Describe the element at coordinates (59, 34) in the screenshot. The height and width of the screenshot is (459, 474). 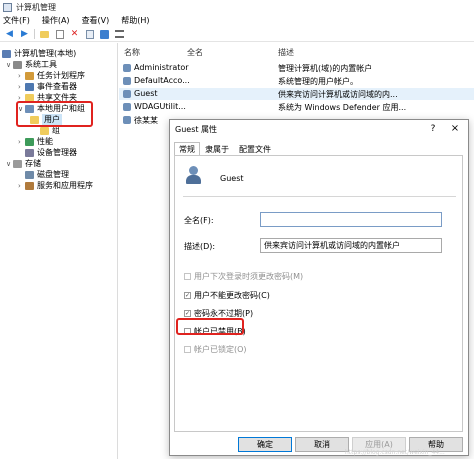
I see `properties-icon` at that location.